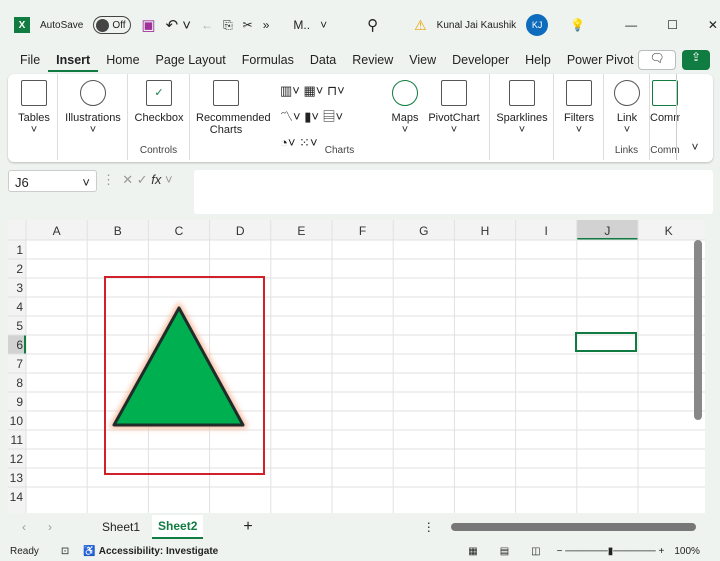 The width and height of the screenshot is (720, 561). What do you see at coordinates (672, 25) in the screenshot?
I see `maximize-button: ☐` at bounding box center [672, 25].